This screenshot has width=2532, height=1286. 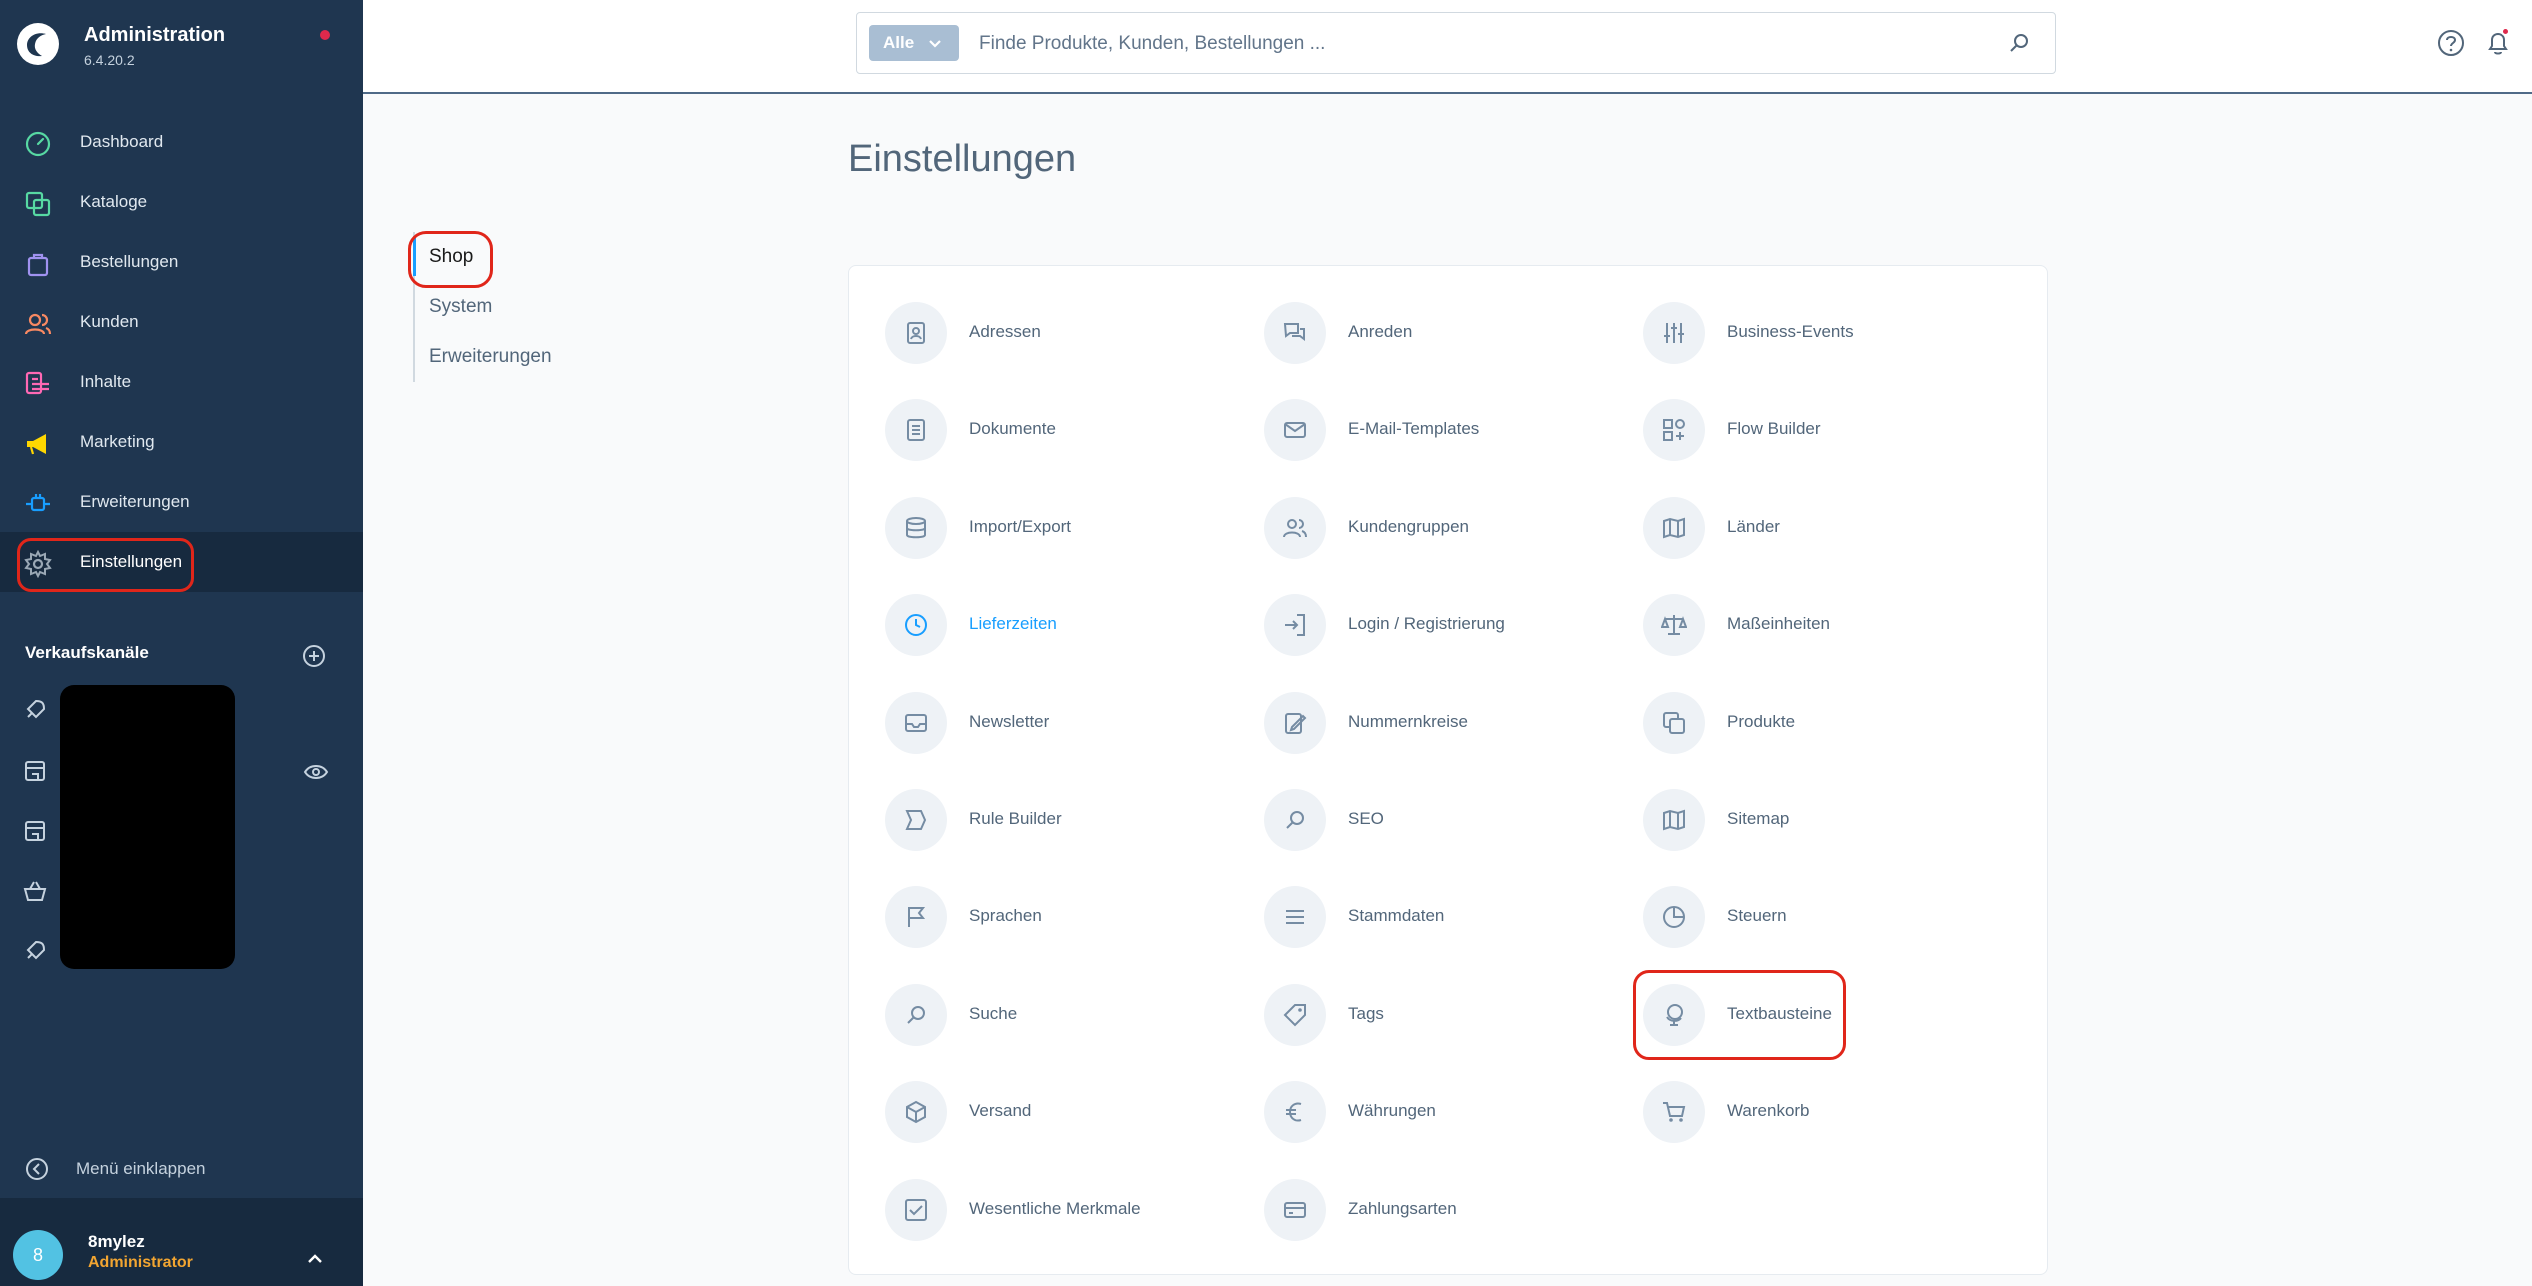 What do you see at coordinates (1074, 1032) in the screenshot?
I see `settings-item-suche: Suche` at bounding box center [1074, 1032].